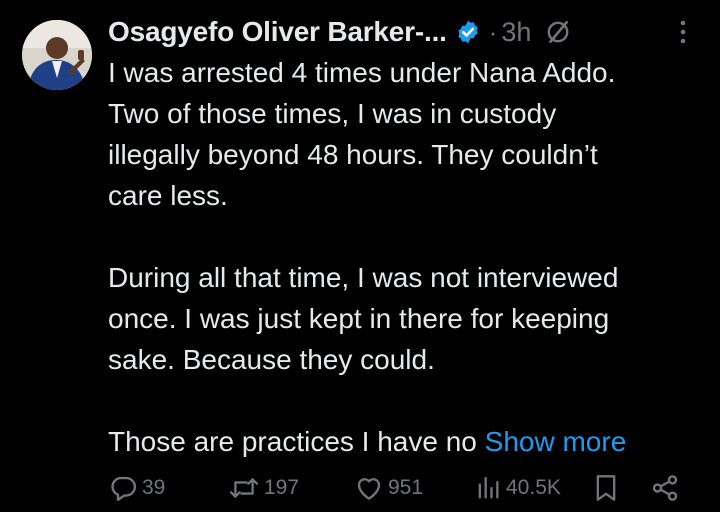  I want to click on avatar, so click(57, 55).